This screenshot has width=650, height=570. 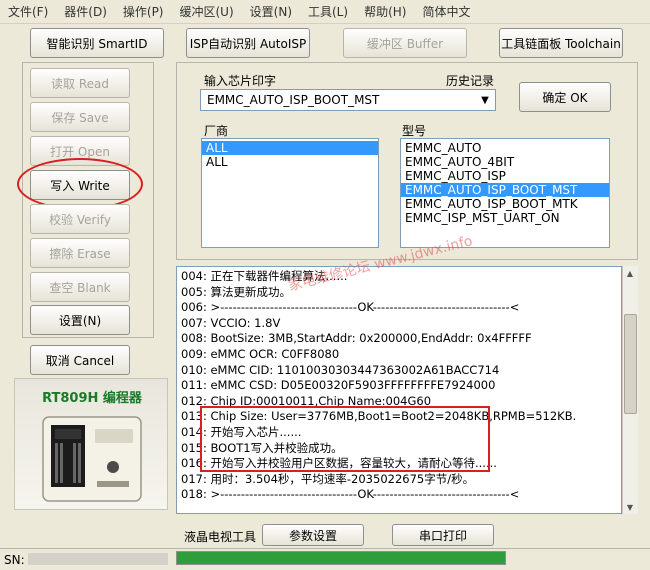 What do you see at coordinates (80, 184) in the screenshot?
I see `write-highlight-circle` at bounding box center [80, 184].